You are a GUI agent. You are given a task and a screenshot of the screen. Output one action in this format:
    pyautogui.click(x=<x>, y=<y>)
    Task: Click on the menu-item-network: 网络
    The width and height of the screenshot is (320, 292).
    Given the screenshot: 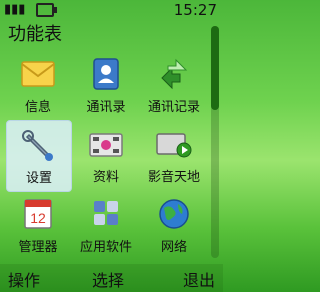 What is the action you would take?
    pyautogui.click(x=174, y=225)
    